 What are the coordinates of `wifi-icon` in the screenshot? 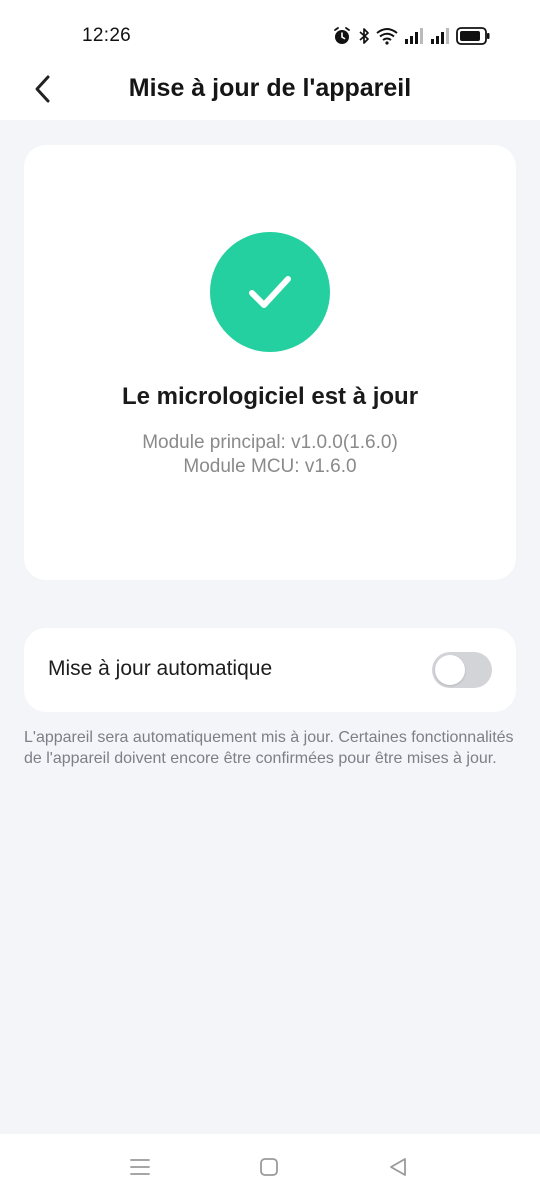 It's located at (387, 36).